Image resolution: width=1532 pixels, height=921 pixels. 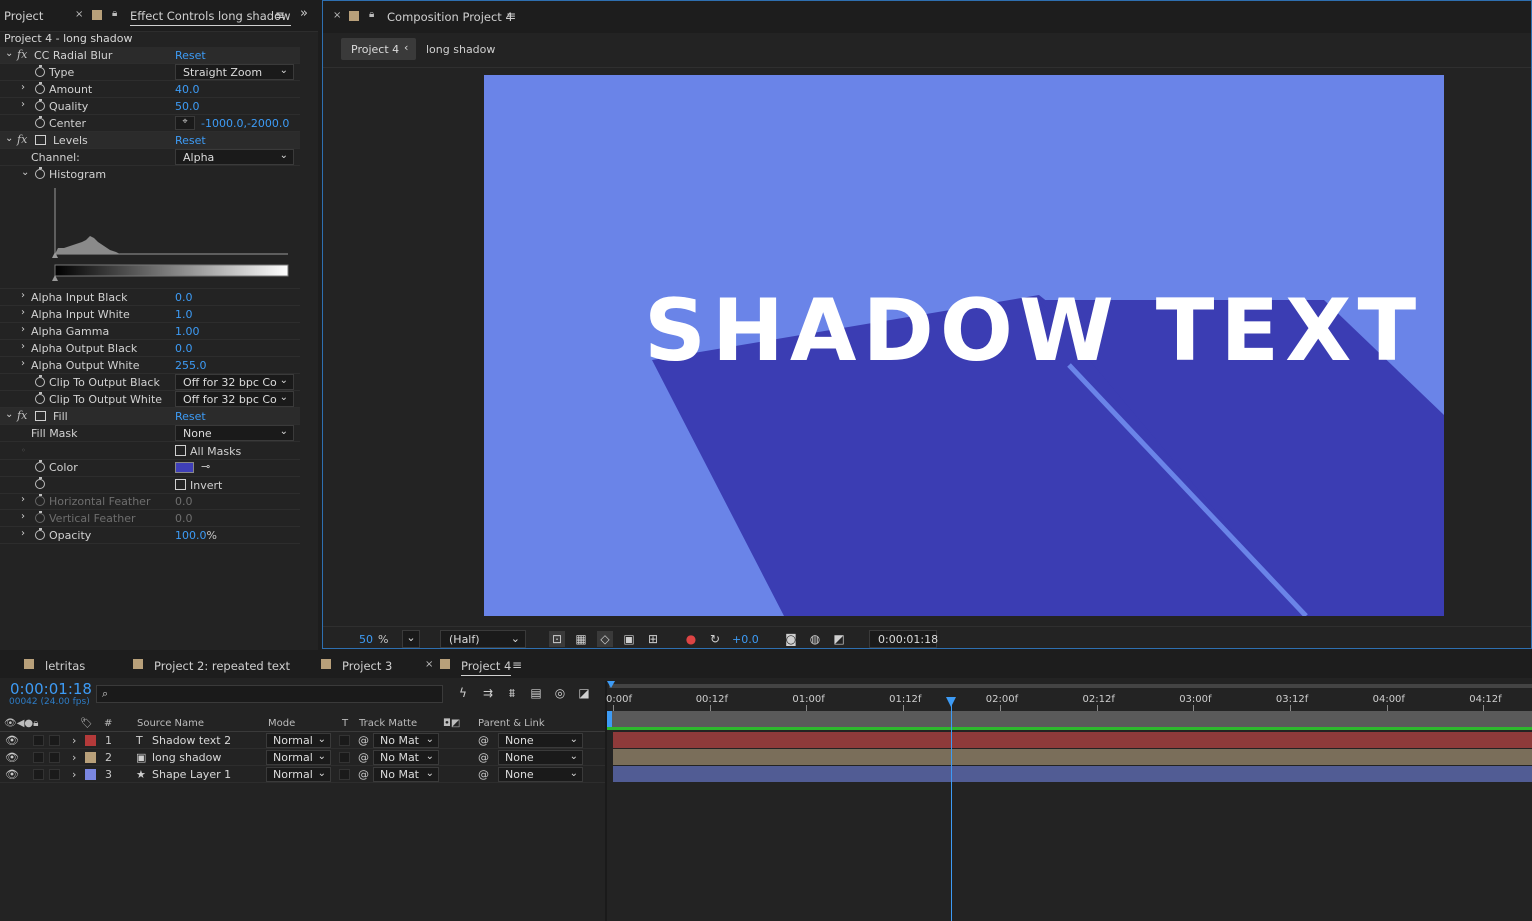 What do you see at coordinates (184, 467) in the screenshot?
I see `color-swatch` at bounding box center [184, 467].